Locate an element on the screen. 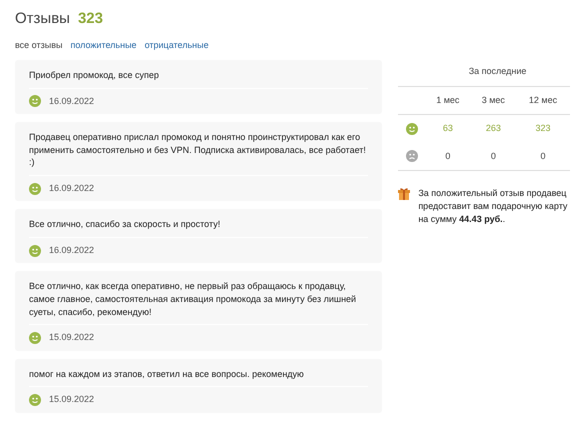 Image resolution: width=576 pixels, height=440 pixels. page-title: Отзывы is located at coordinates (42, 19).